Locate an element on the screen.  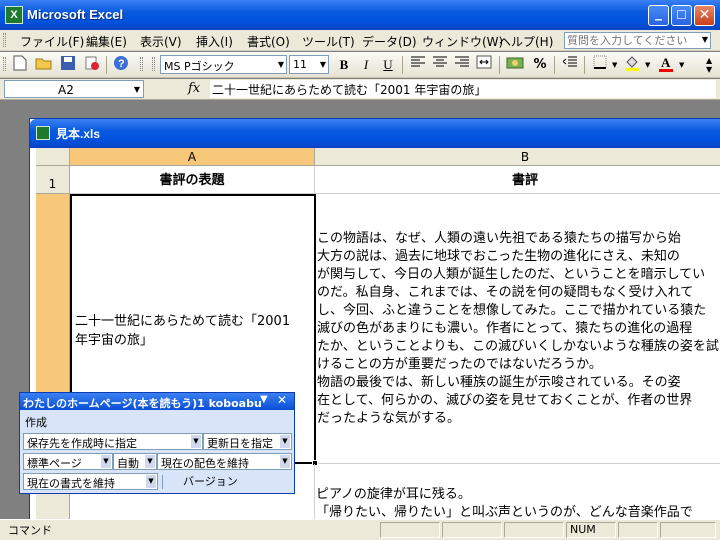
workbook-title: 見本.xls is located at coordinates (78, 134).